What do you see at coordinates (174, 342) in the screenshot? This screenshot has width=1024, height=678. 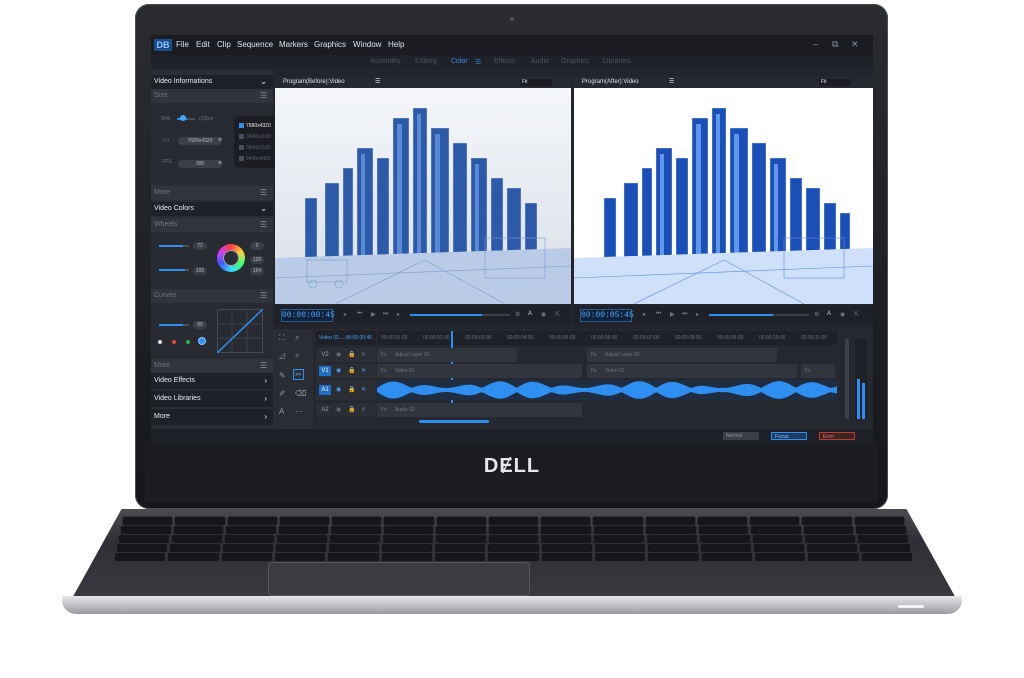 I see `dot-red` at bounding box center [174, 342].